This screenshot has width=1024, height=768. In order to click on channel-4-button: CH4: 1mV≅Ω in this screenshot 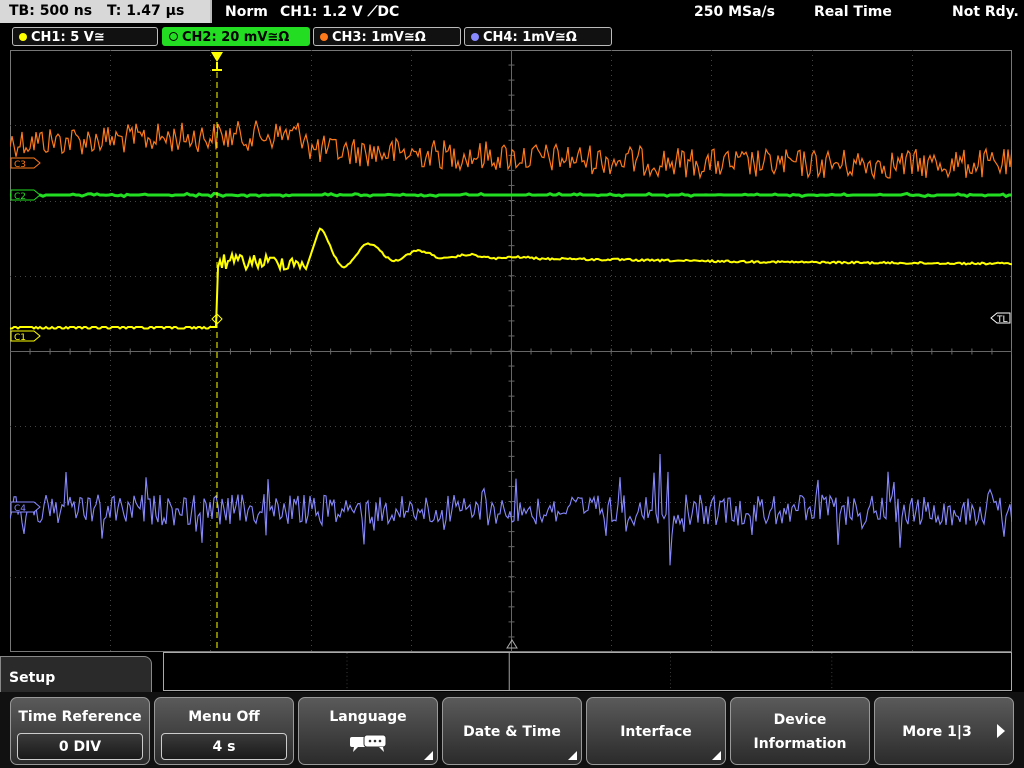, I will do `click(538, 36)`.